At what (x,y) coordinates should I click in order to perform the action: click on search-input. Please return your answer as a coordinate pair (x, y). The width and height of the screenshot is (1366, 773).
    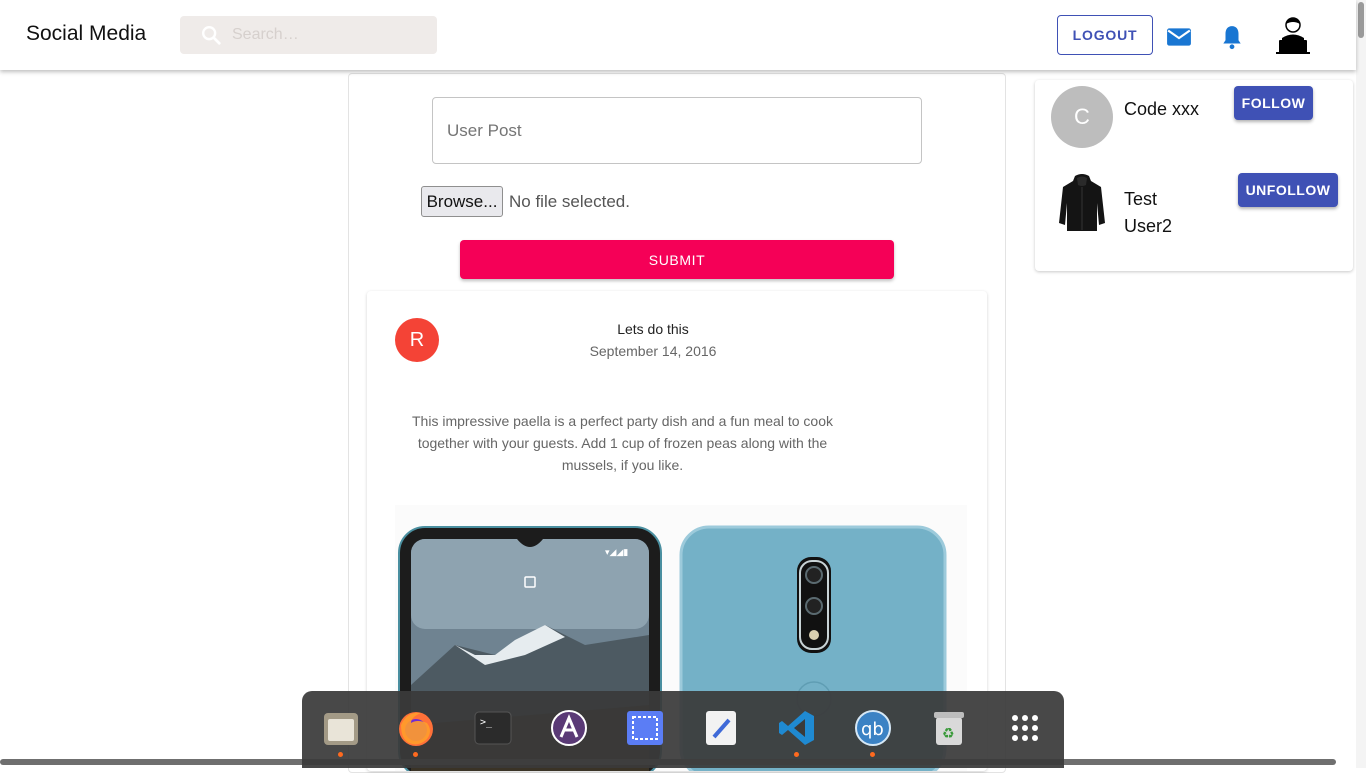
    Looking at the image, I should click on (327, 35).